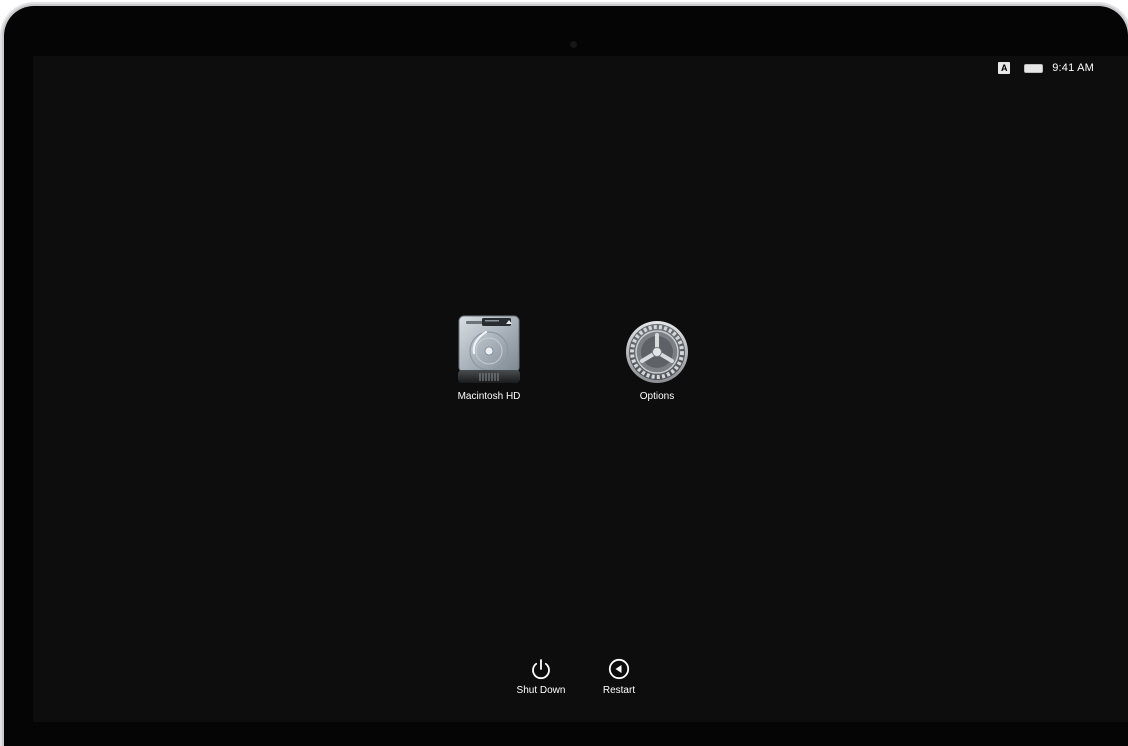 Image resolution: width=1128 pixels, height=746 pixels. Describe the element at coordinates (1004, 68) in the screenshot. I see `input-source-badge: A` at that location.